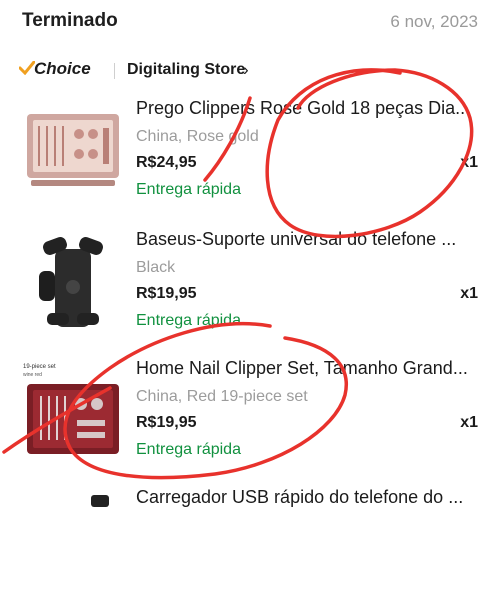 This screenshot has height=607, width=500. Describe the element at coordinates (32, 375) in the screenshot. I see `thumb-subcaption: wine red` at that location.